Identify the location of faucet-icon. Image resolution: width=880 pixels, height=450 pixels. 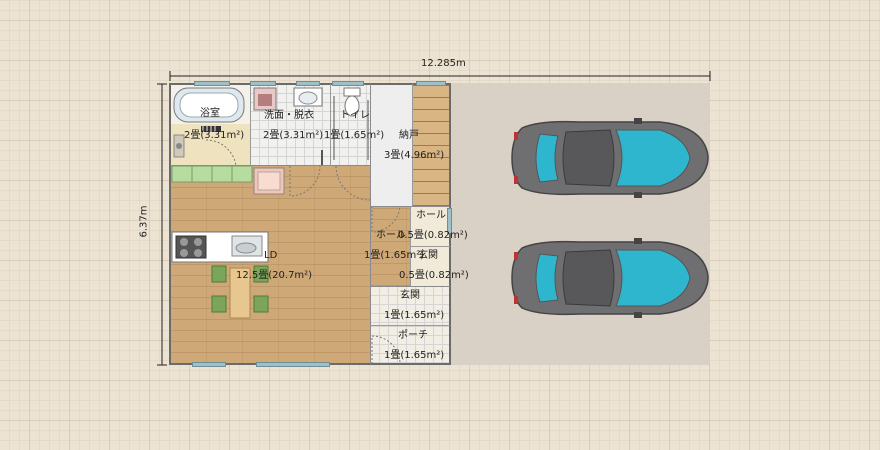
(179, 146).